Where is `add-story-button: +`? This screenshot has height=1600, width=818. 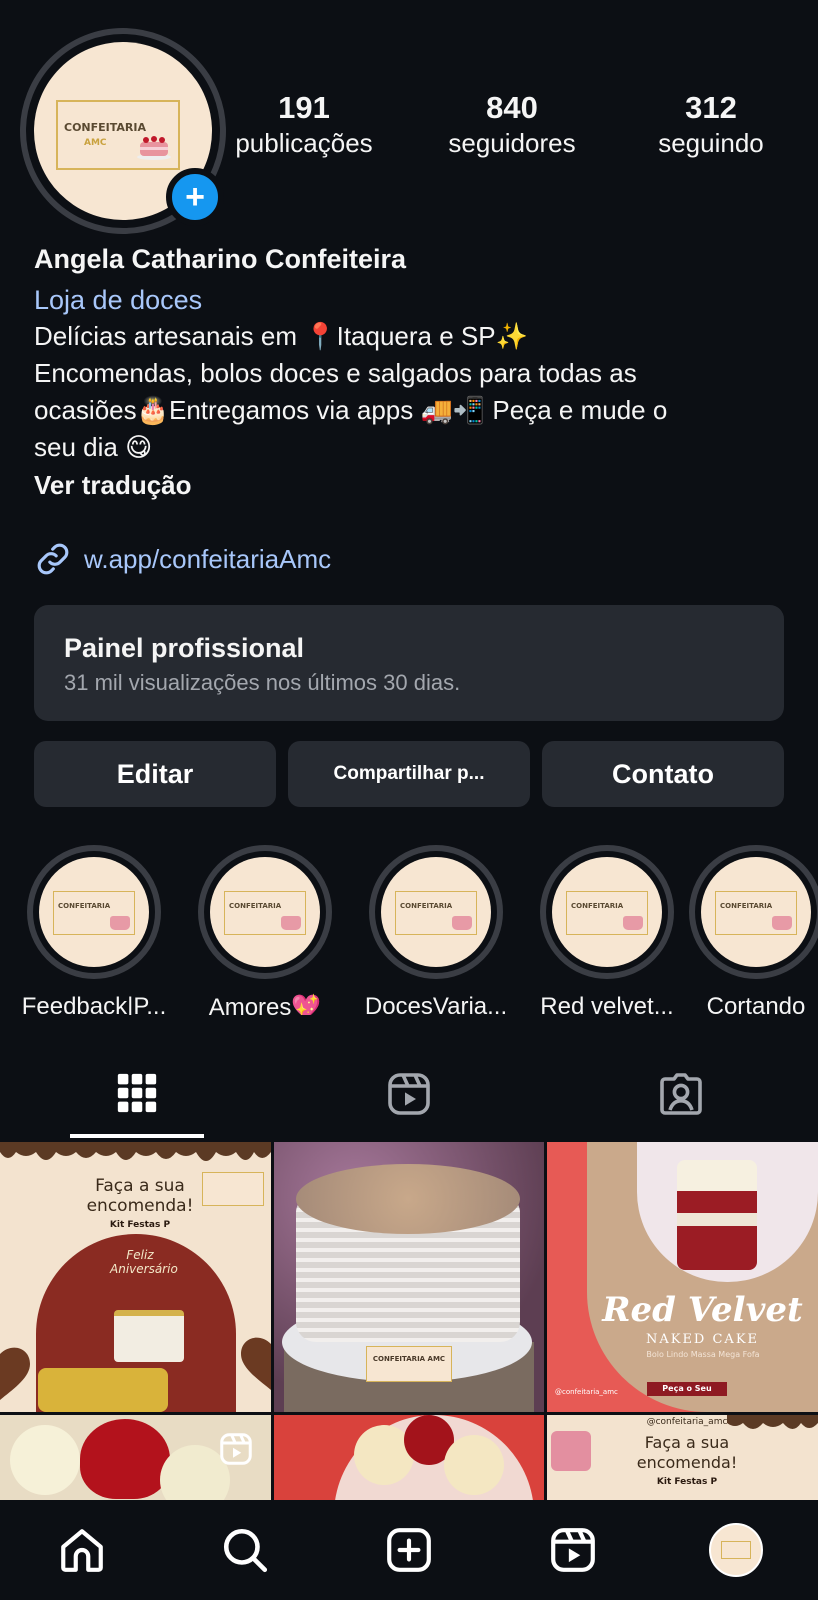 add-story-button: + is located at coordinates (195, 197).